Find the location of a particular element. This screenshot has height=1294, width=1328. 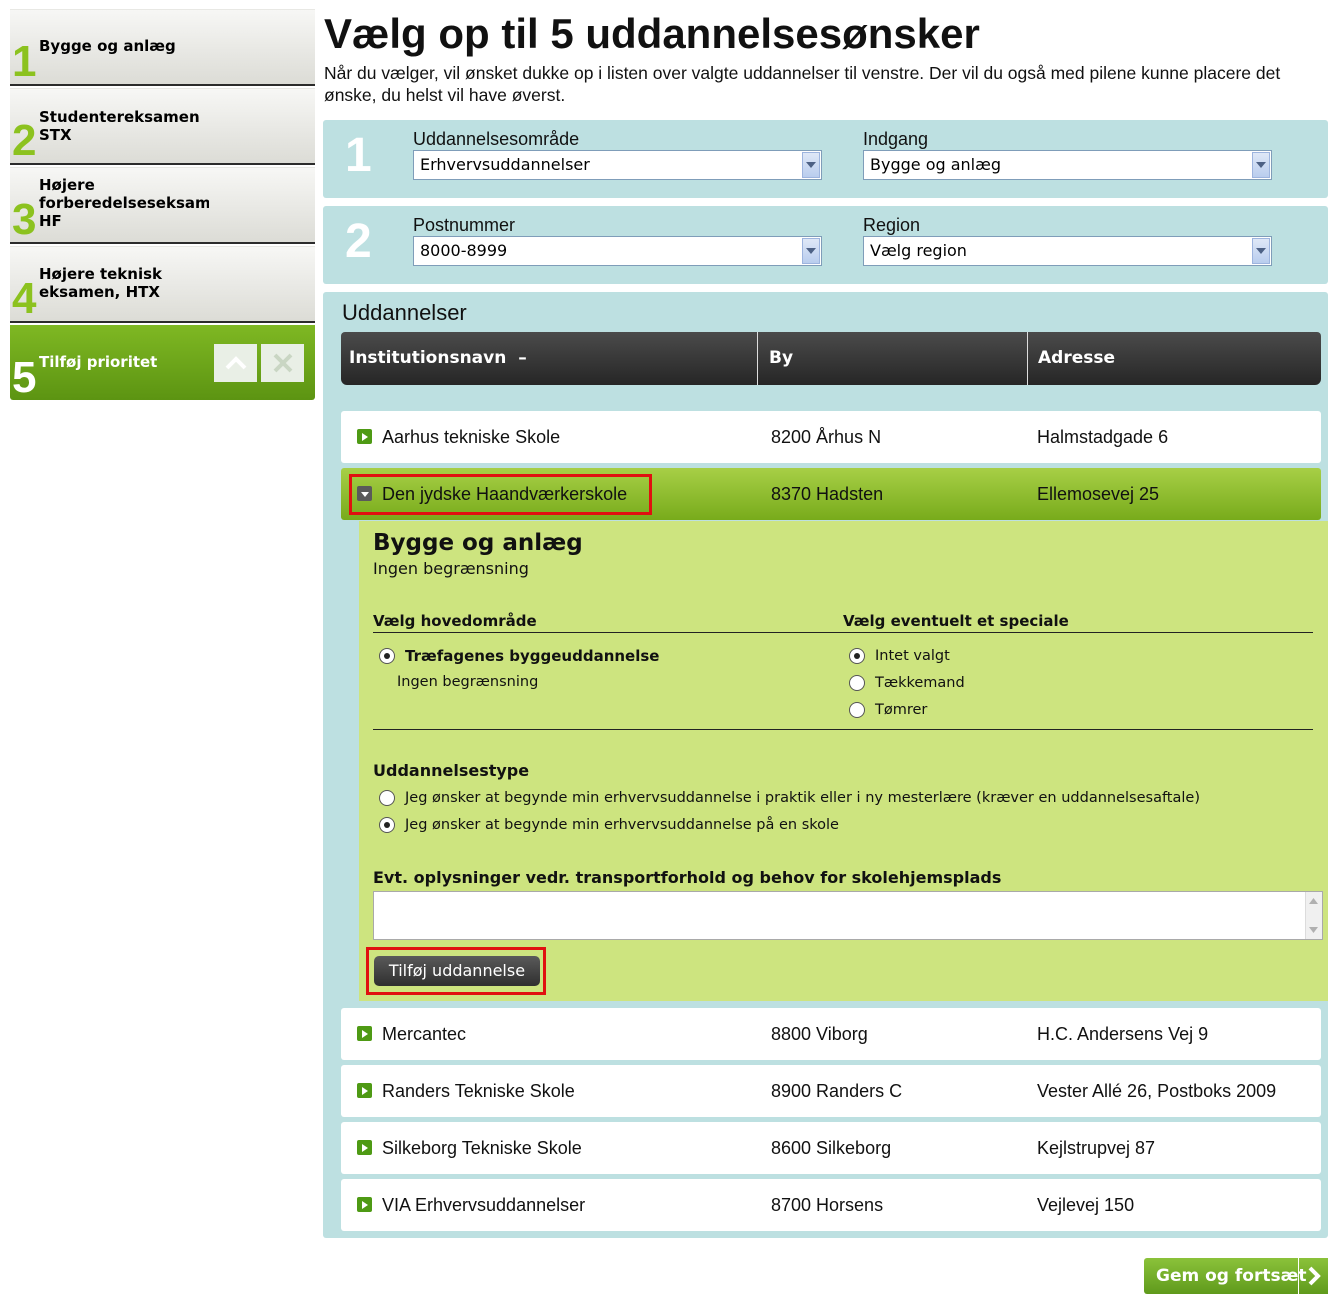

institution-address: Vejlevej 150 is located at coordinates (1086, 1205).